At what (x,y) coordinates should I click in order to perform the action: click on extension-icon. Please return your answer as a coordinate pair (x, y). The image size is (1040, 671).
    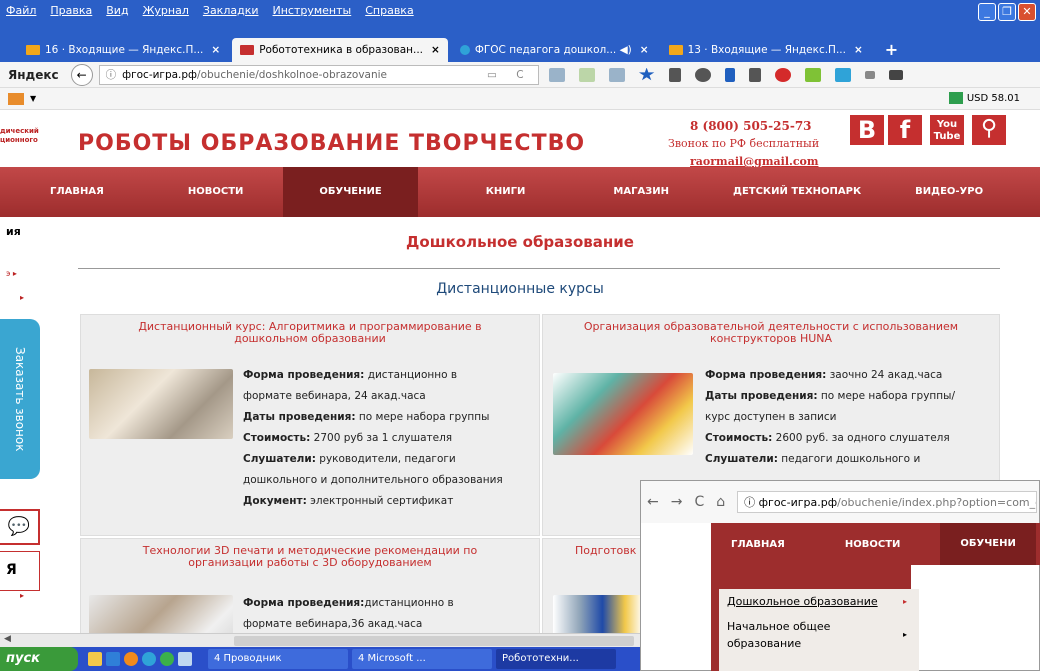
    Looking at the image, I should click on (616, 74).